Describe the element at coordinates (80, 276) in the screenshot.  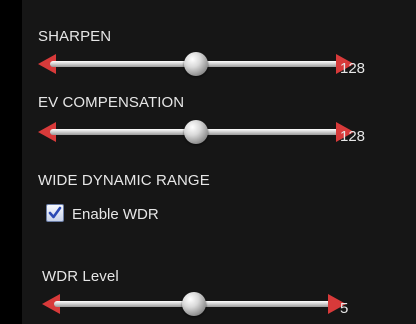
I see `wdr-level-label: WDR Level` at that location.